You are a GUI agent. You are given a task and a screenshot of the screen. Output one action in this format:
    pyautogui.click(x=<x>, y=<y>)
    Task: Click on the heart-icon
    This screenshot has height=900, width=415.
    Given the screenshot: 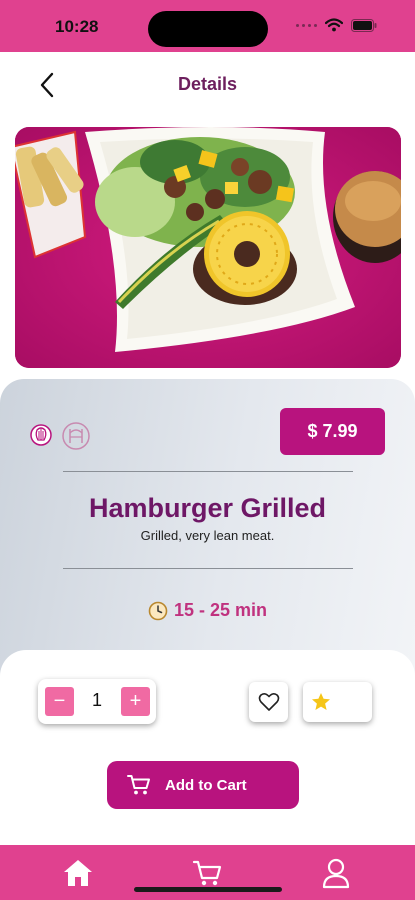 What is the action you would take?
    pyautogui.click(x=268, y=702)
    